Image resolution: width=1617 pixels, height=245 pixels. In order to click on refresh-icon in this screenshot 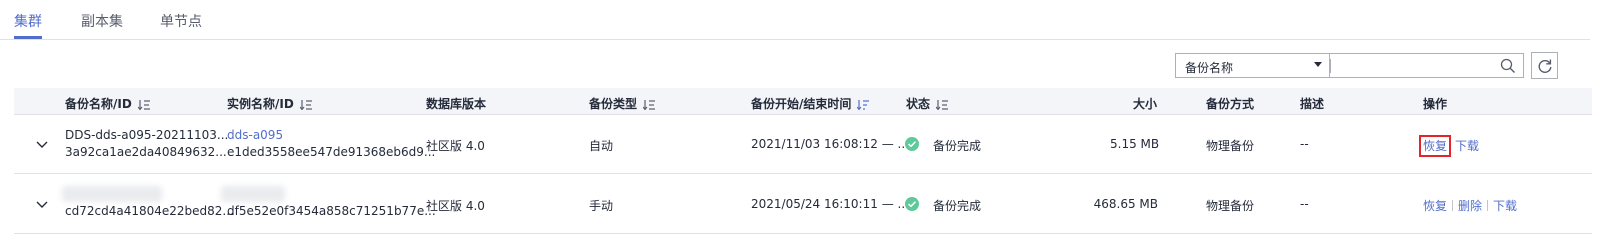, I will do `click(1545, 66)`.